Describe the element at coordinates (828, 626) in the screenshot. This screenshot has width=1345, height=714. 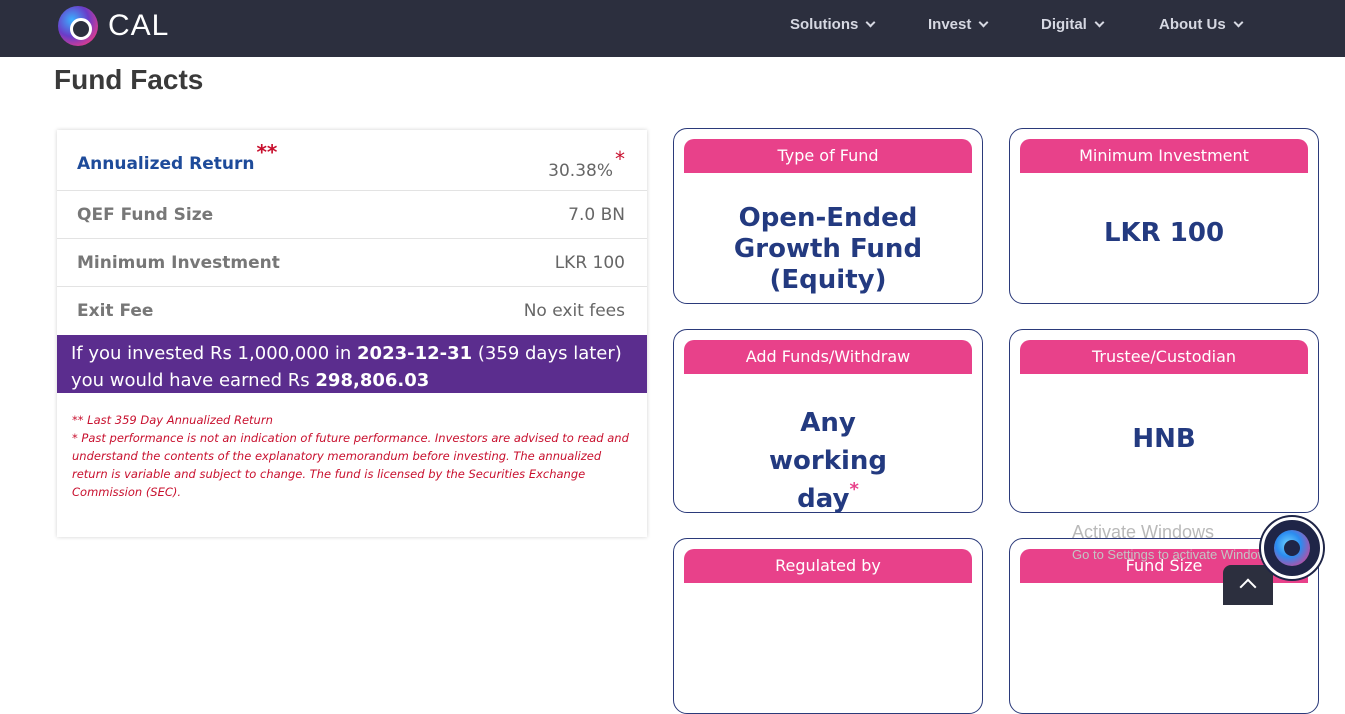
I see `tile-regulated-by: Regulated by` at that location.